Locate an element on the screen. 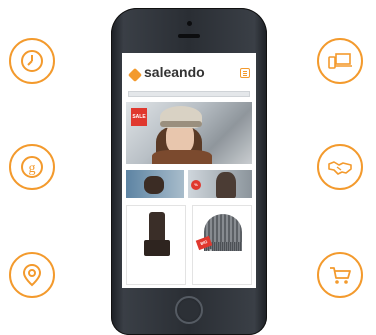 The height and width of the screenshot is (335, 376). location-feature is located at coordinates (32, 275).